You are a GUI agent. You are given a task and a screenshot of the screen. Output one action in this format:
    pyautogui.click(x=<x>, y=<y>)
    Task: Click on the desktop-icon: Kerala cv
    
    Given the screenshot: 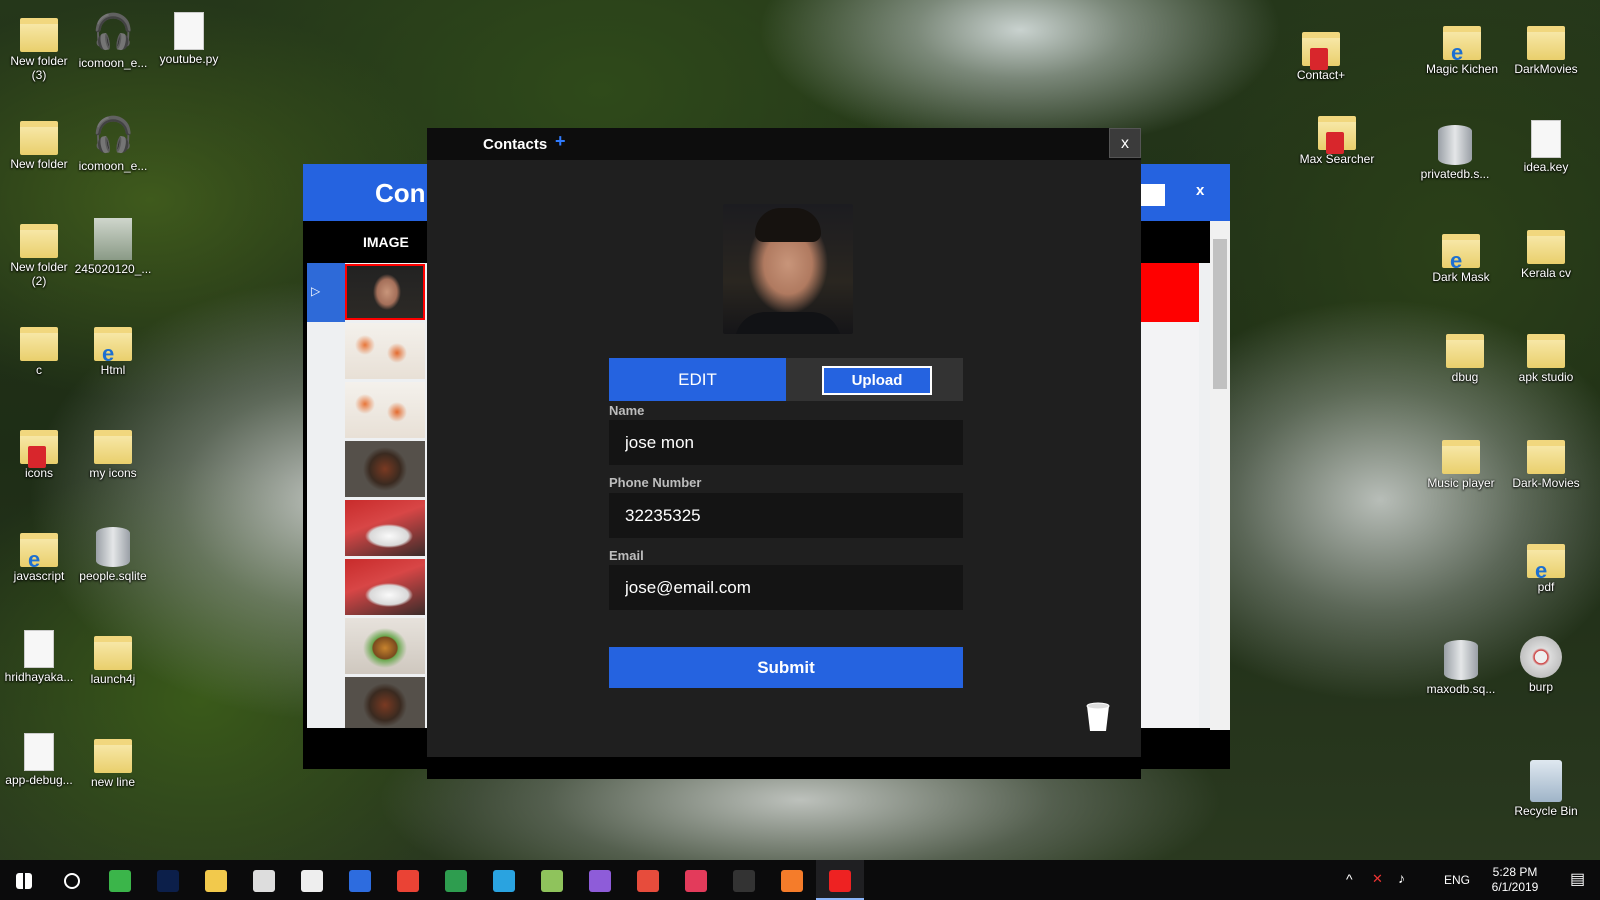 What is the action you would take?
    pyautogui.click(x=1546, y=252)
    